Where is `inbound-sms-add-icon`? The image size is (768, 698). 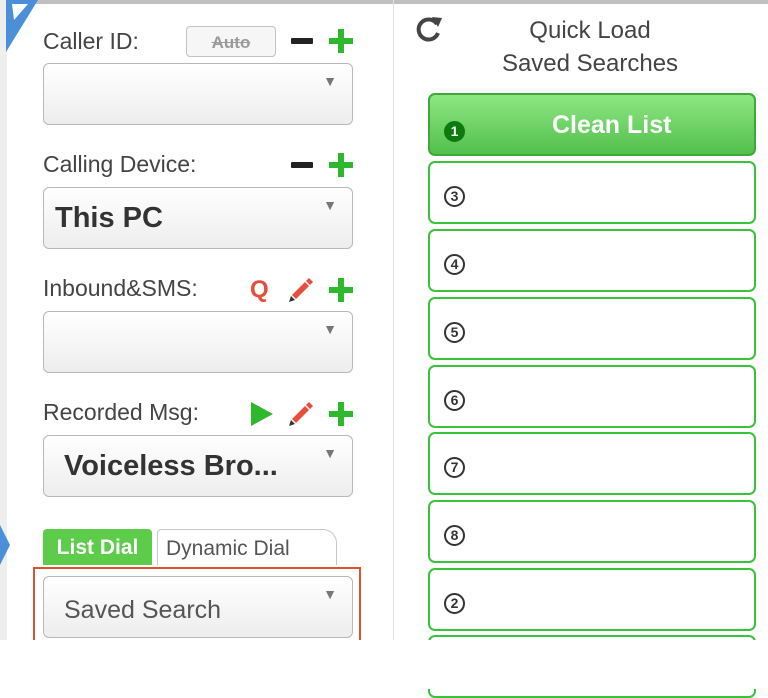 inbound-sms-add-icon is located at coordinates (341, 290).